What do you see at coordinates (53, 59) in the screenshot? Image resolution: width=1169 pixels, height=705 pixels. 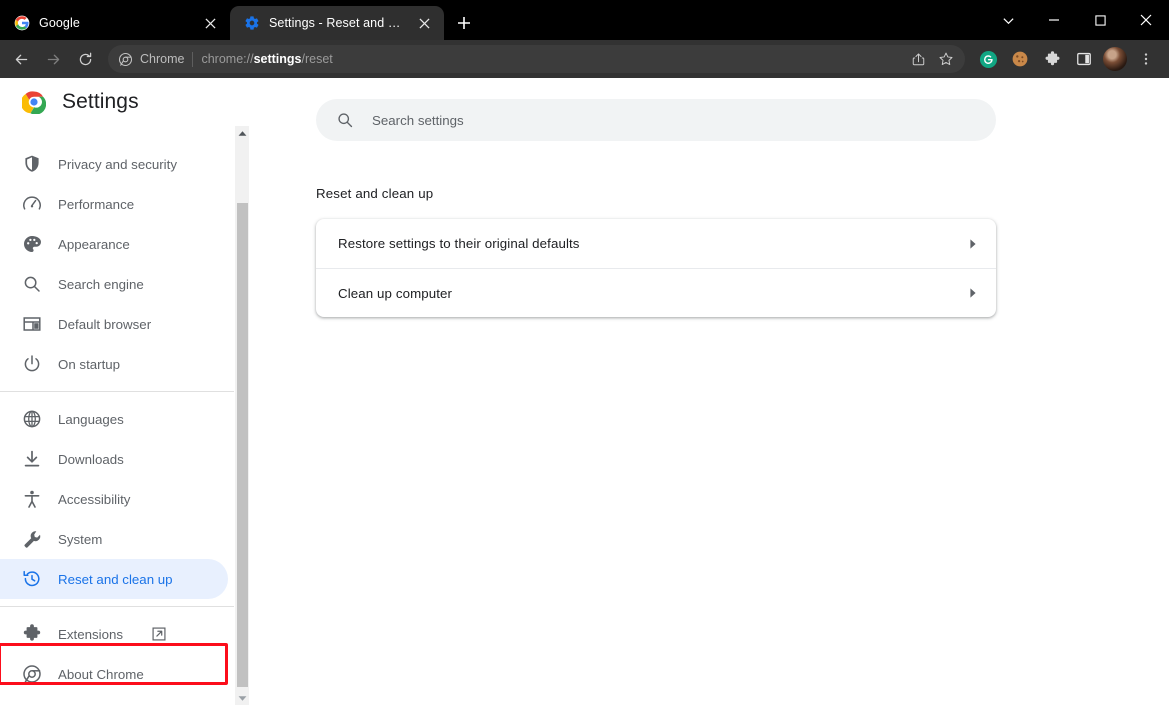 I see `forward-button` at bounding box center [53, 59].